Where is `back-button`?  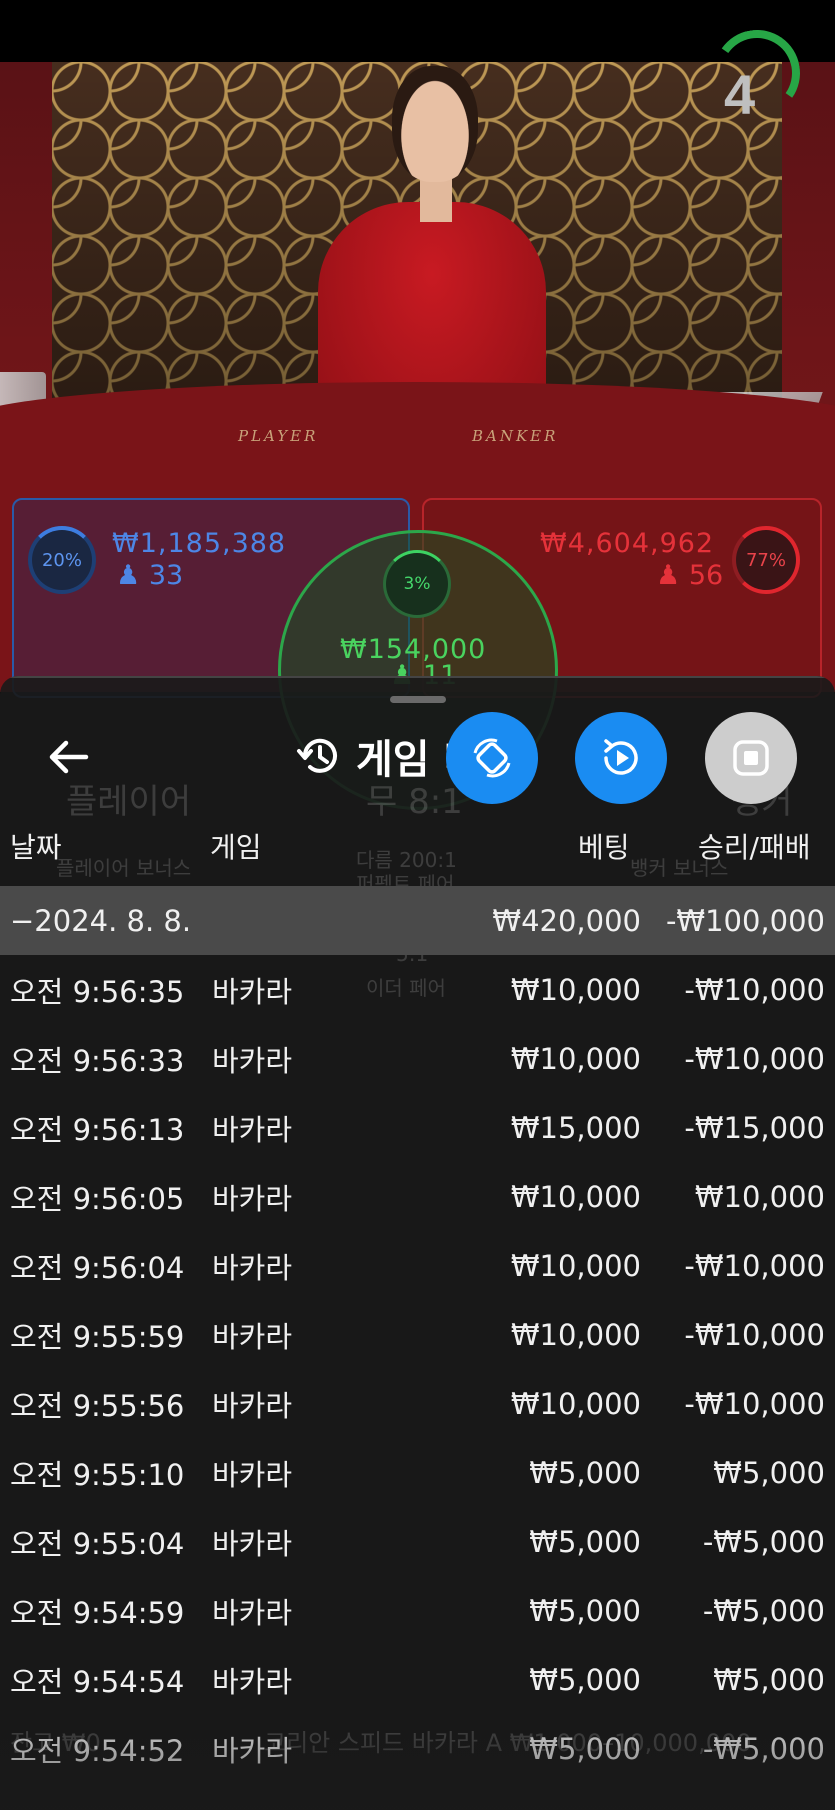
back-button is located at coordinates (69, 757).